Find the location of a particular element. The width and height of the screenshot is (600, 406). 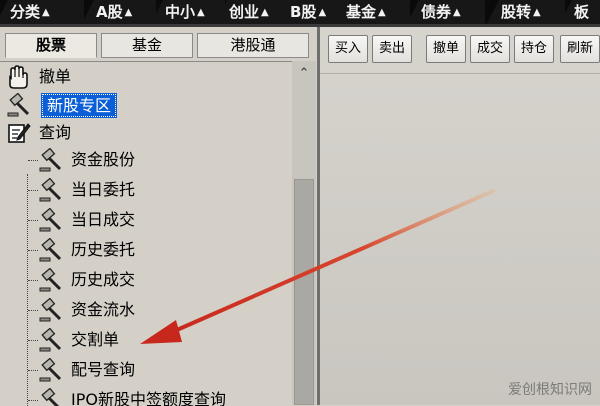

tree-item-delivery-slip: 交割单 is located at coordinates (158, 340).